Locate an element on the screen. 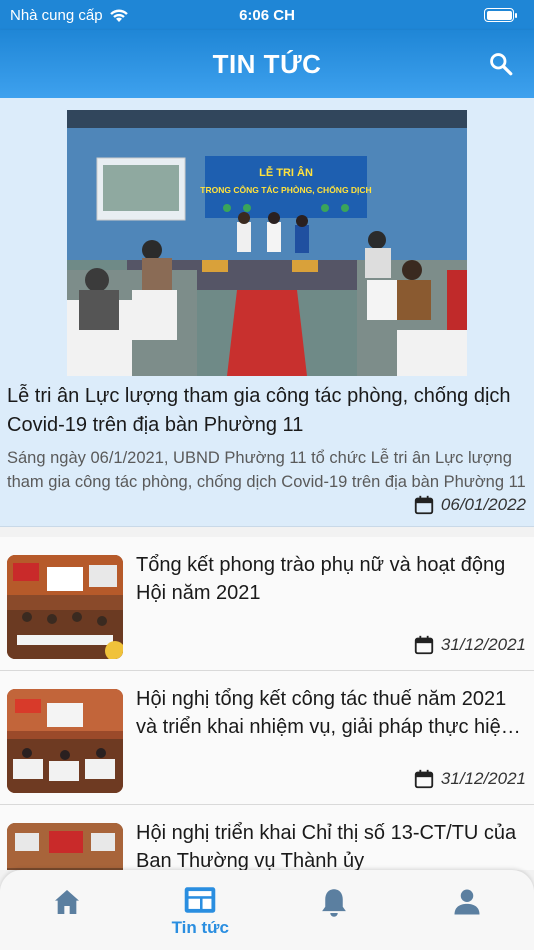  bottom-tab-bar: Tin tức is located at coordinates (267, 910).